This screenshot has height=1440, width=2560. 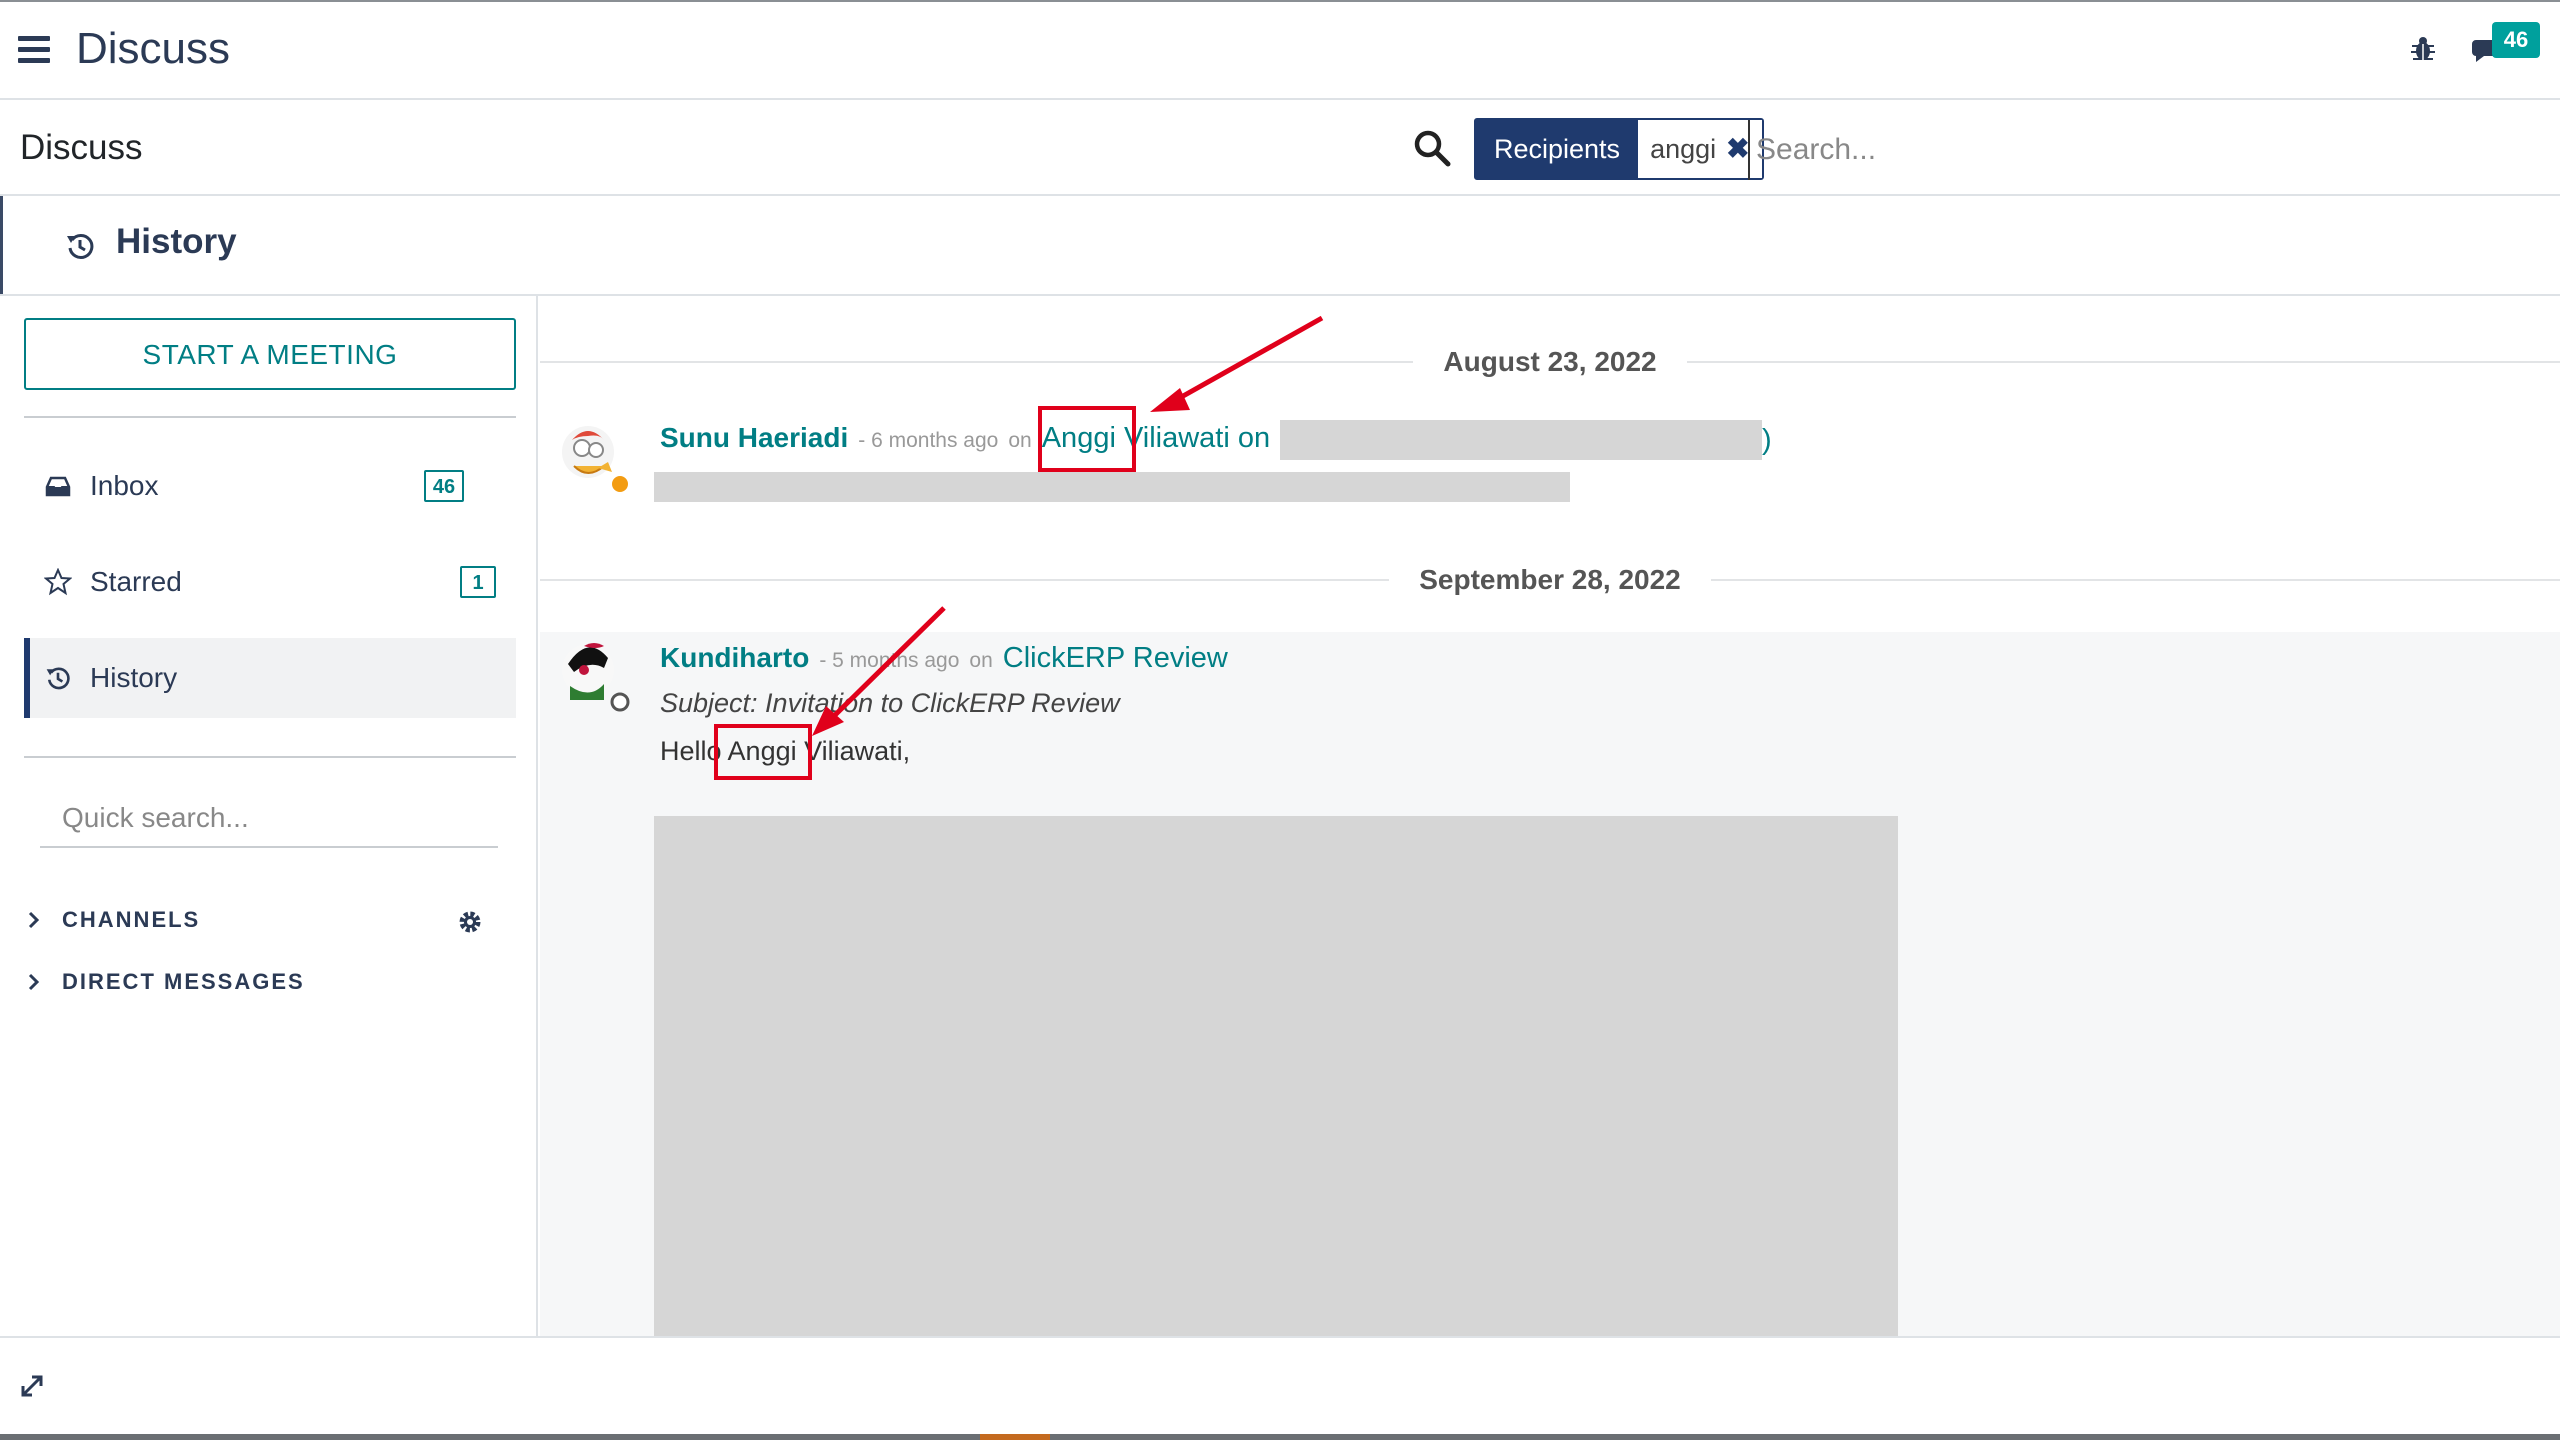 What do you see at coordinates (32, 1386) in the screenshot?
I see `expand-icon` at bounding box center [32, 1386].